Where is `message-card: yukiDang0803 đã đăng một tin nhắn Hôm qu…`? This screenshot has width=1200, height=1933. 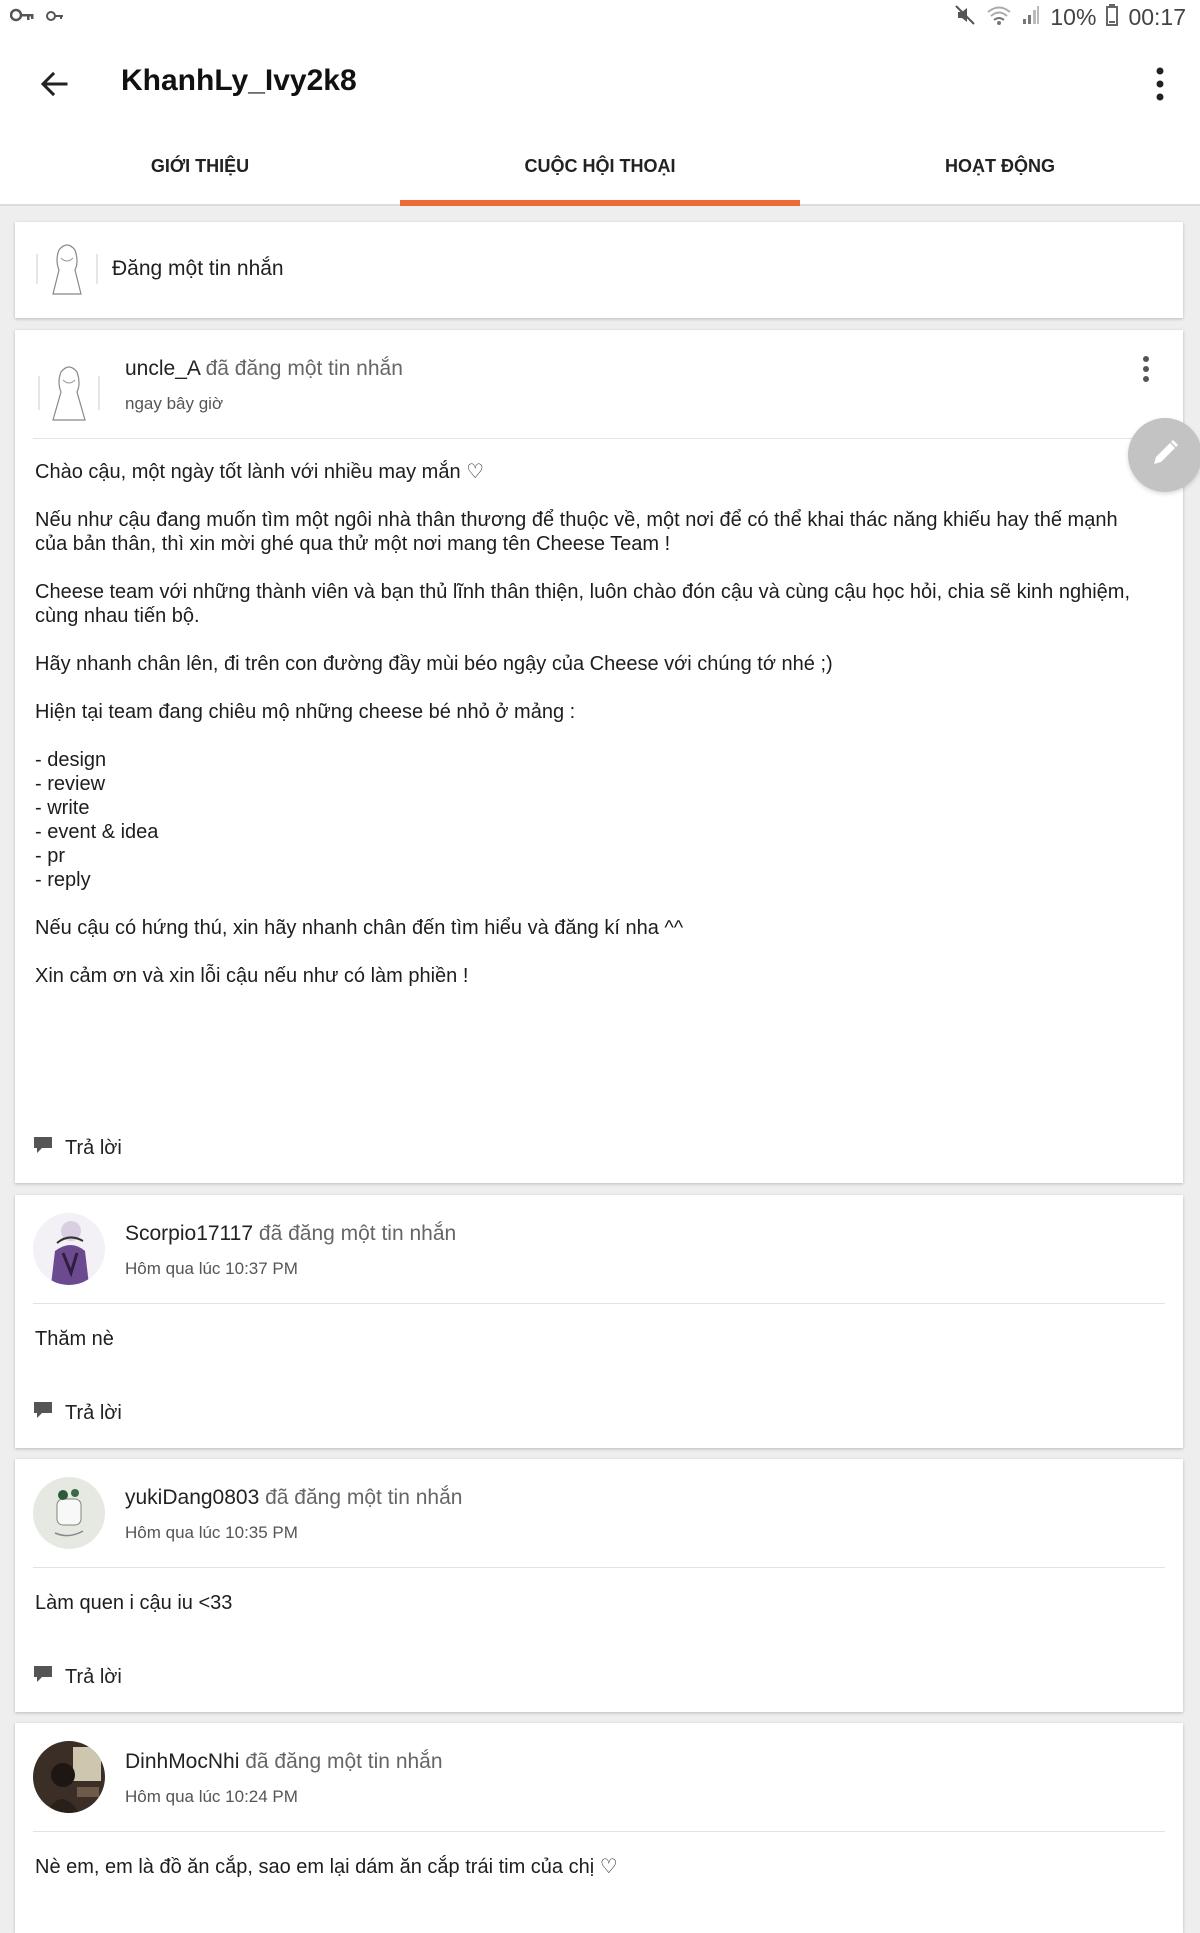 message-card: yukiDang0803 đã đăng một tin nhắn Hôm qu… is located at coordinates (599, 1585).